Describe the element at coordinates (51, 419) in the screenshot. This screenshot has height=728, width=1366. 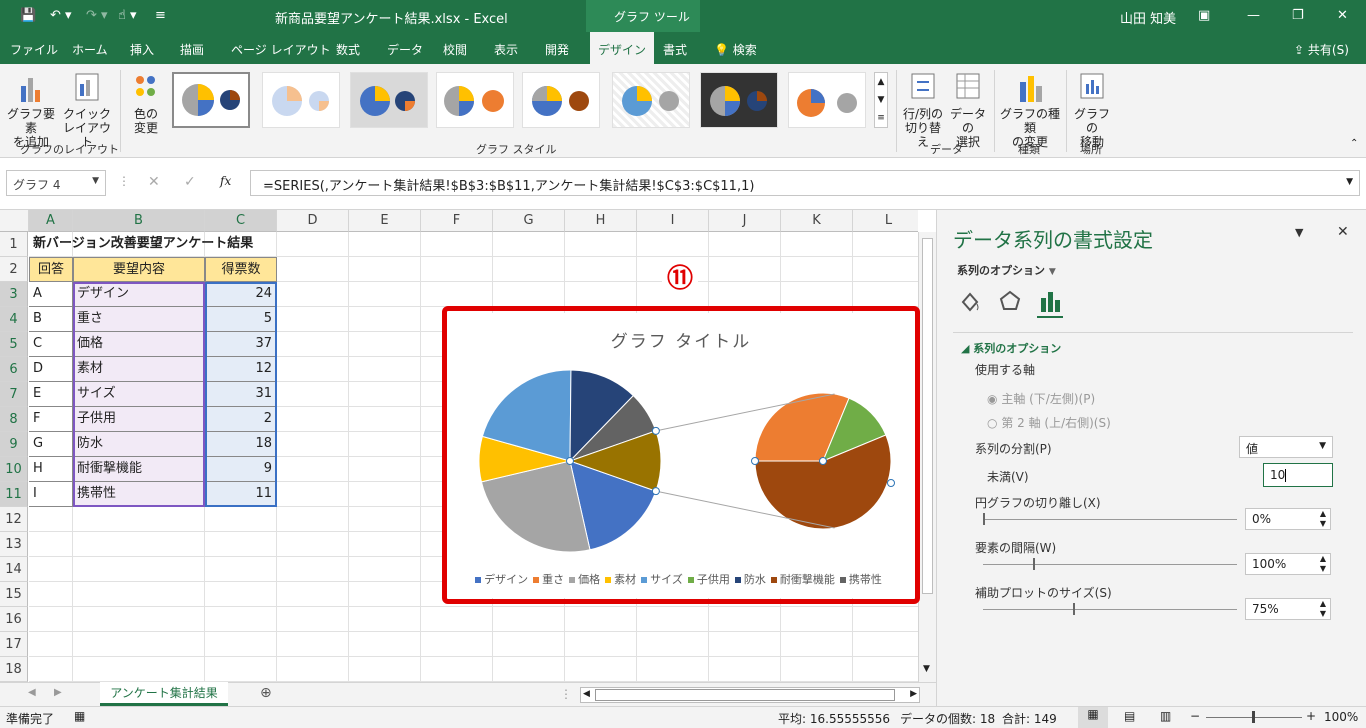
I see `data-cell: F` at that location.